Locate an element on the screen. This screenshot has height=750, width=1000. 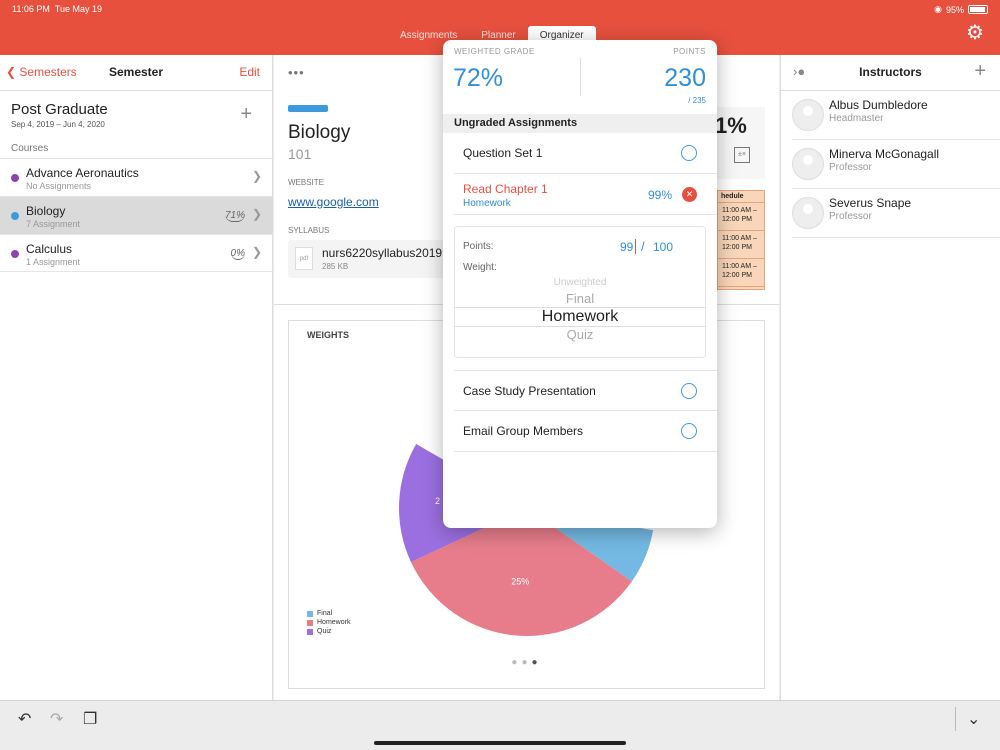
weight-picker: Unweighted Final Homework Quiz is located at coordinates (580, 317).